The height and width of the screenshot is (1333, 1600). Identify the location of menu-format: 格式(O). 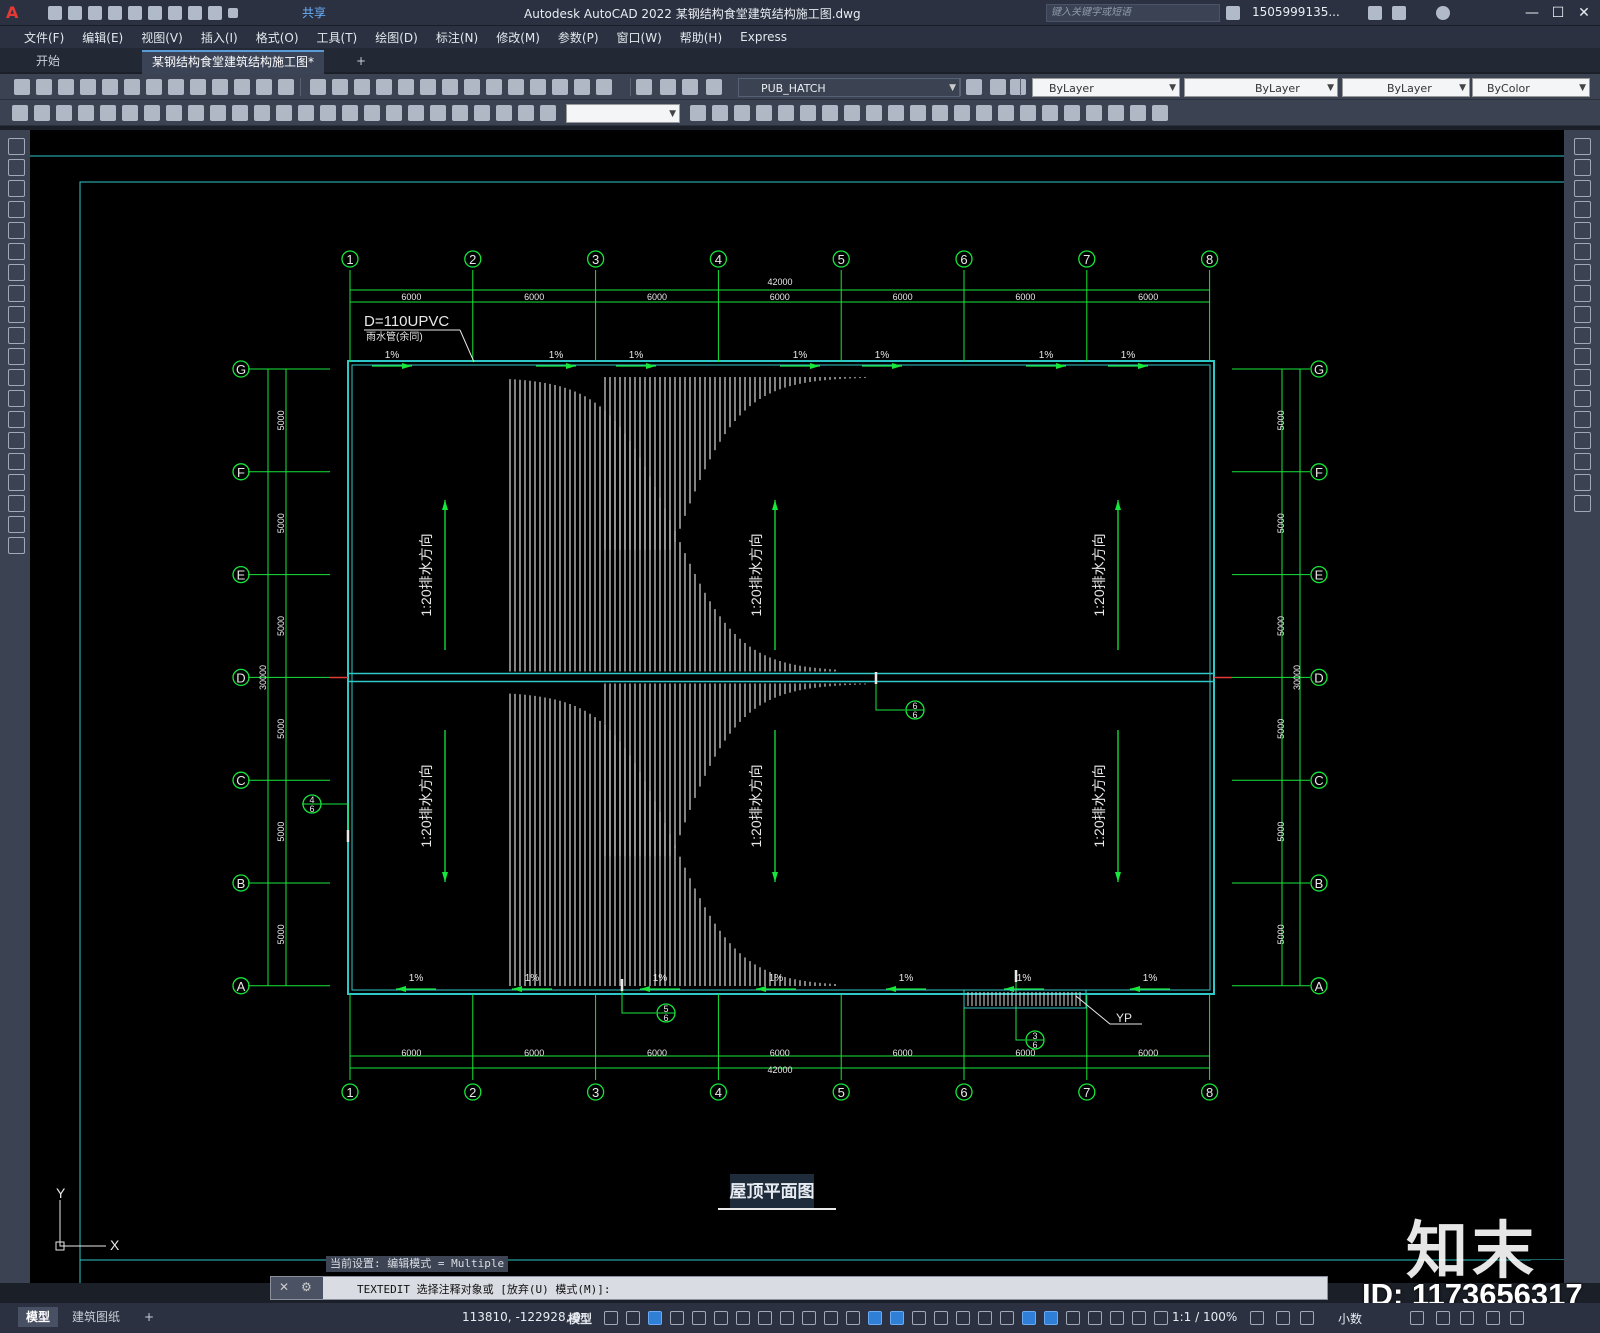
(278, 37).